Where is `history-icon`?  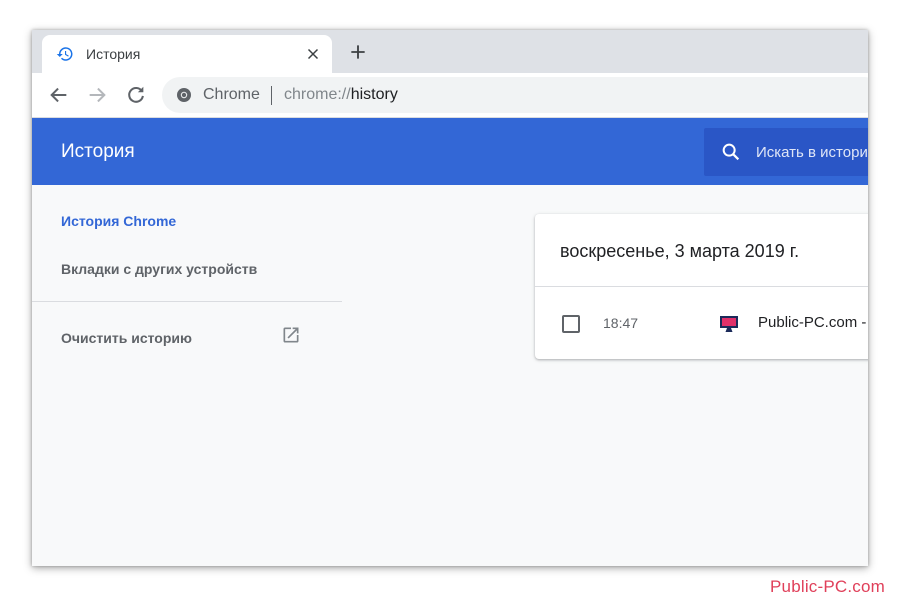
history-icon is located at coordinates (64, 54).